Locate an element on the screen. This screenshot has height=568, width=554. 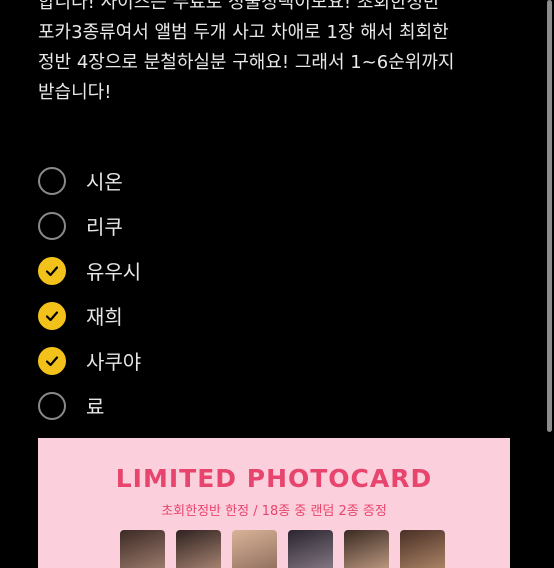
description-line: 합니다! 사이즈는 무료로 정물정택이모요! 초회한정반 is located at coordinates (239, 6).